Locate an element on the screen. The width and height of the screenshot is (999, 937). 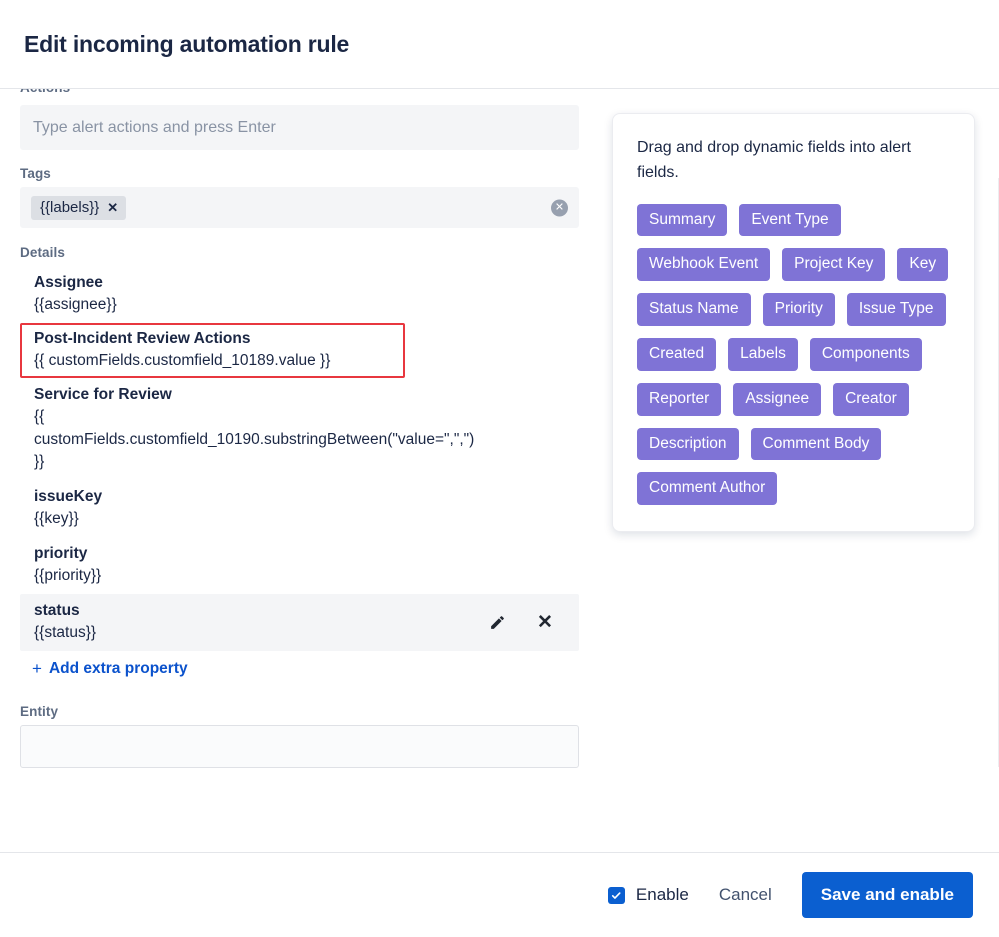
add-extra-property-label: Add extra property is located at coordinates (118, 668).